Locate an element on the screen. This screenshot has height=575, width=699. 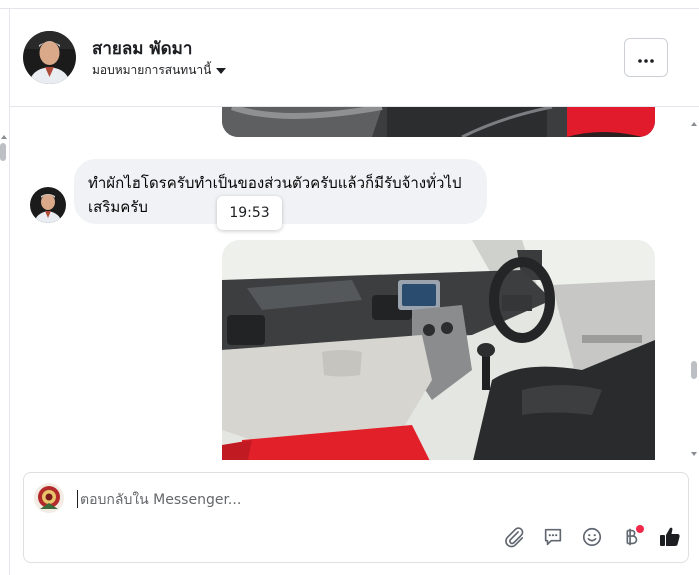
notification-dot is located at coordinates (640, 529).